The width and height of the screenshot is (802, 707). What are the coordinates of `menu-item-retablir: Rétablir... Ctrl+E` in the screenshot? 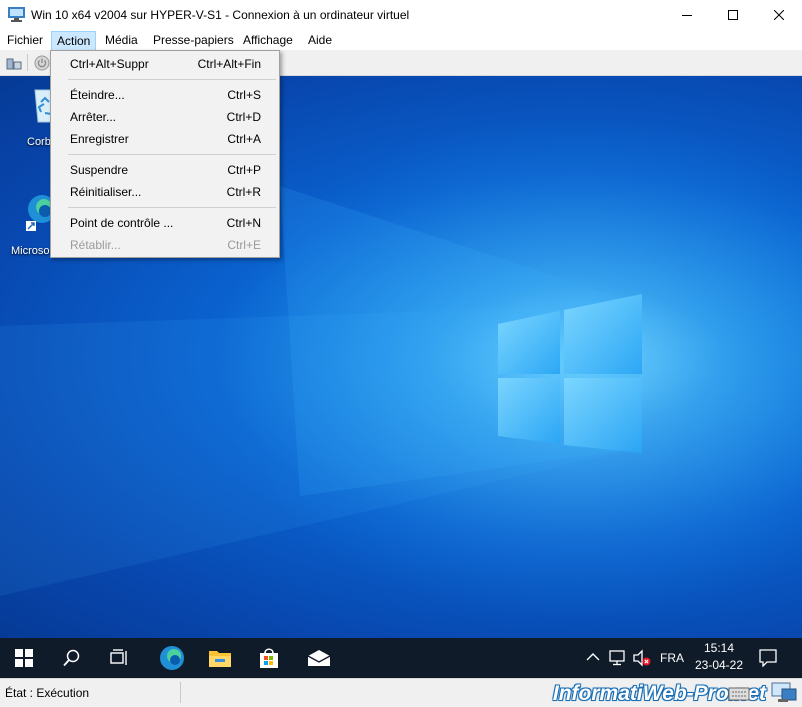 It's located at (165, 245).